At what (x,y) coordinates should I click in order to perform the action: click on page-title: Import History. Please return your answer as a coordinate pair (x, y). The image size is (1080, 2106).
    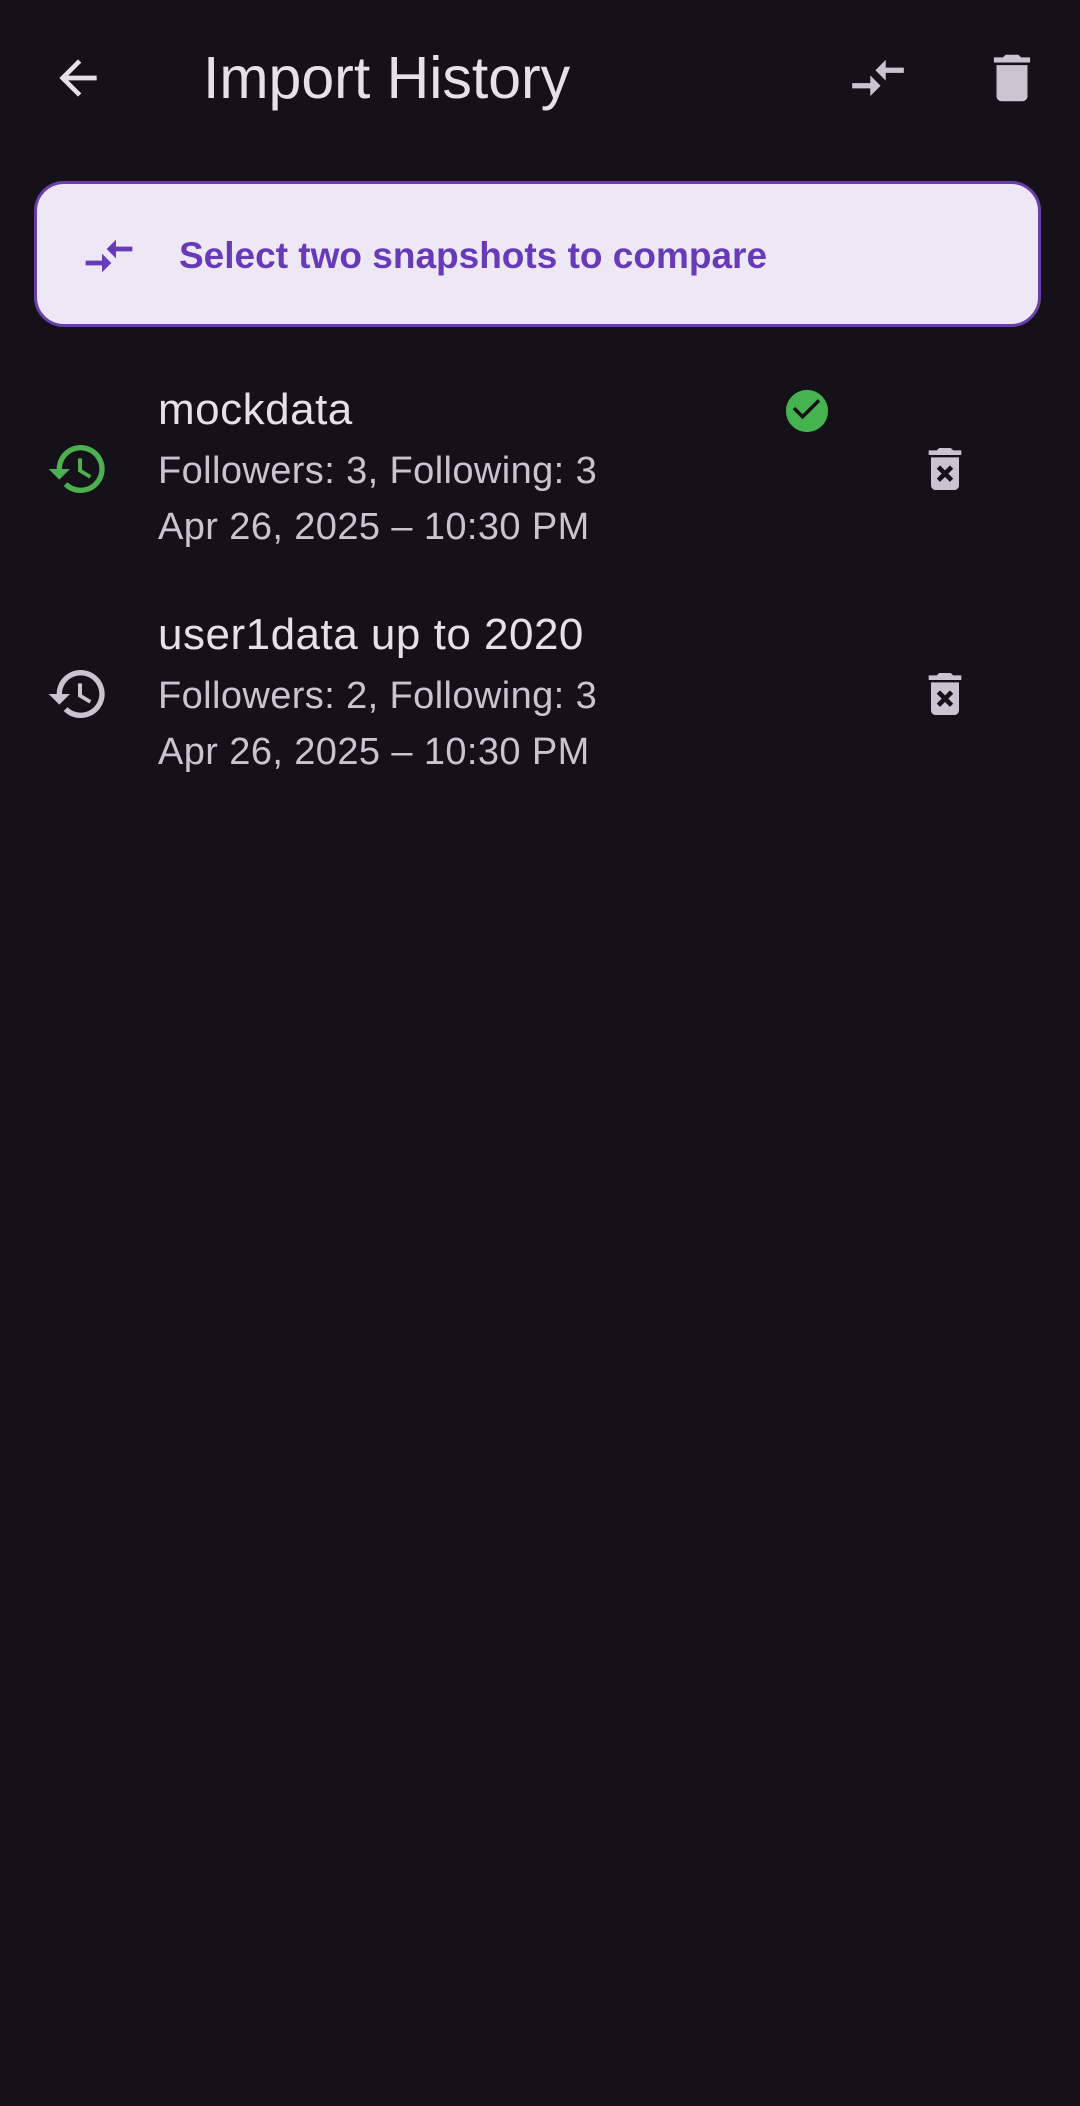
    Looking at the image, I should click on (387, 78).